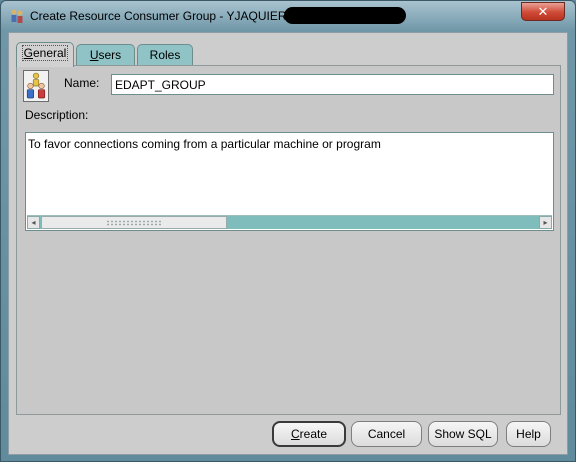 The image size is (576, 462). Describe the element at coordinates (33, 222) in the screenshot. I see `scroll-left-icon: ◂` at that location.